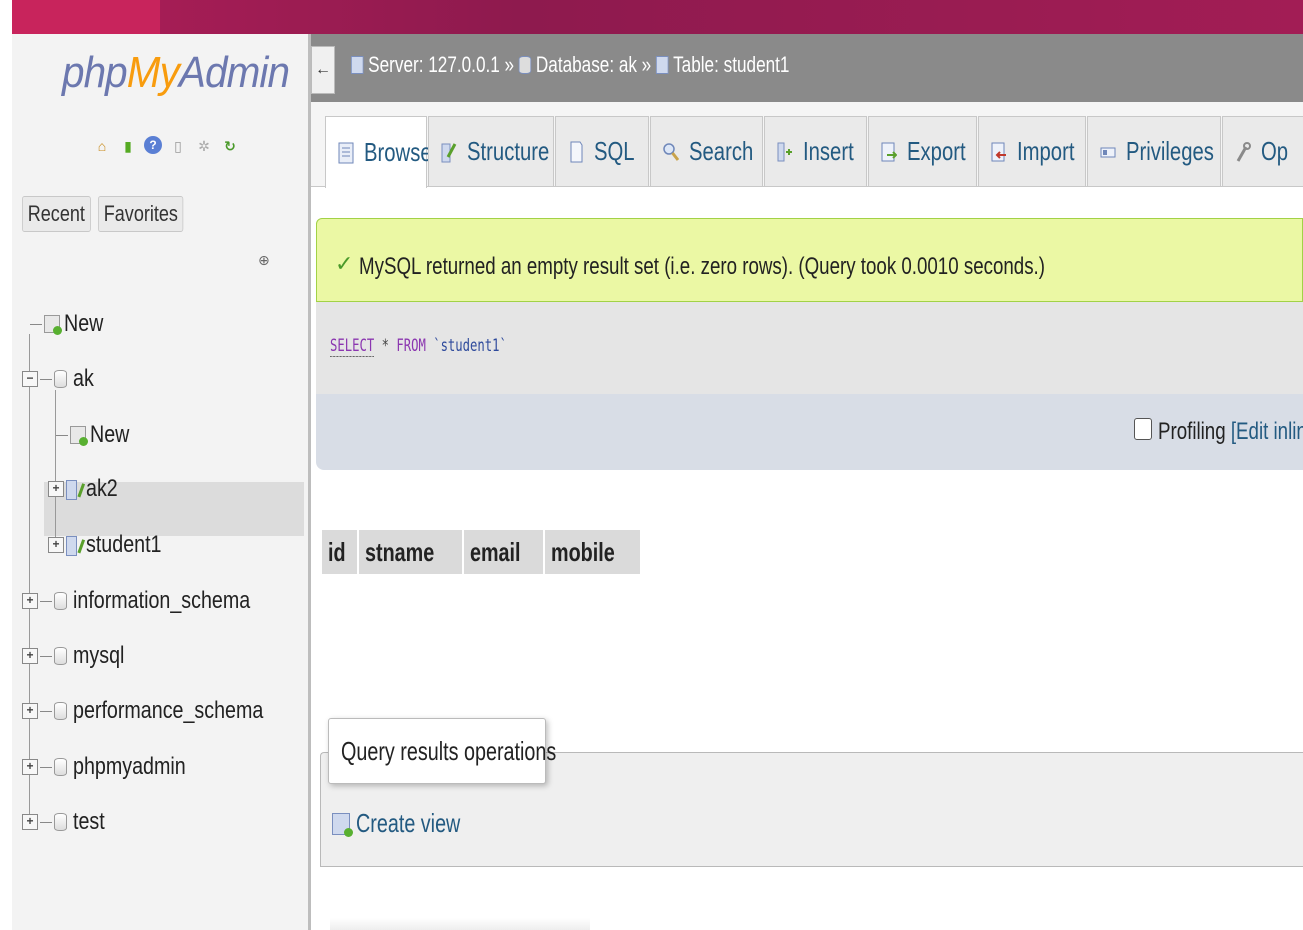 The image size is (1303, 930). Describe the element at coordinates (204, 146) in the screenshot. I see `settings-icon: ✲` at that location.